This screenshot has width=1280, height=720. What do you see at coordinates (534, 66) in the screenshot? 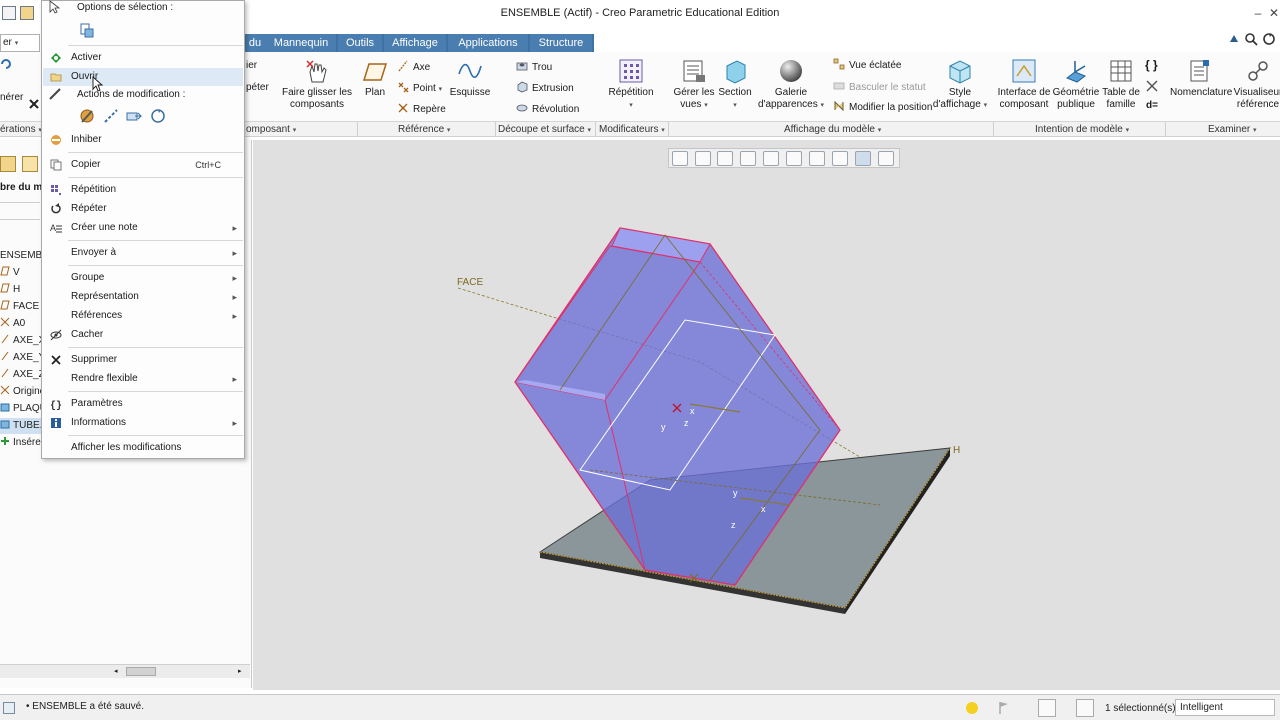
I see `hole-button: Trou` at bounding box center [534, 66].